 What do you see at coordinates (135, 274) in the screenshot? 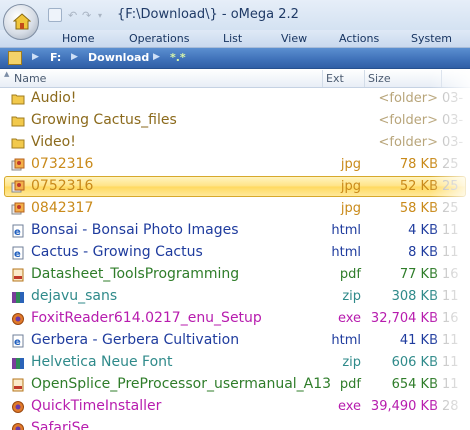
I see `file-name: Datasheet_ToolsProgramming` at bounding box center [135, 274].